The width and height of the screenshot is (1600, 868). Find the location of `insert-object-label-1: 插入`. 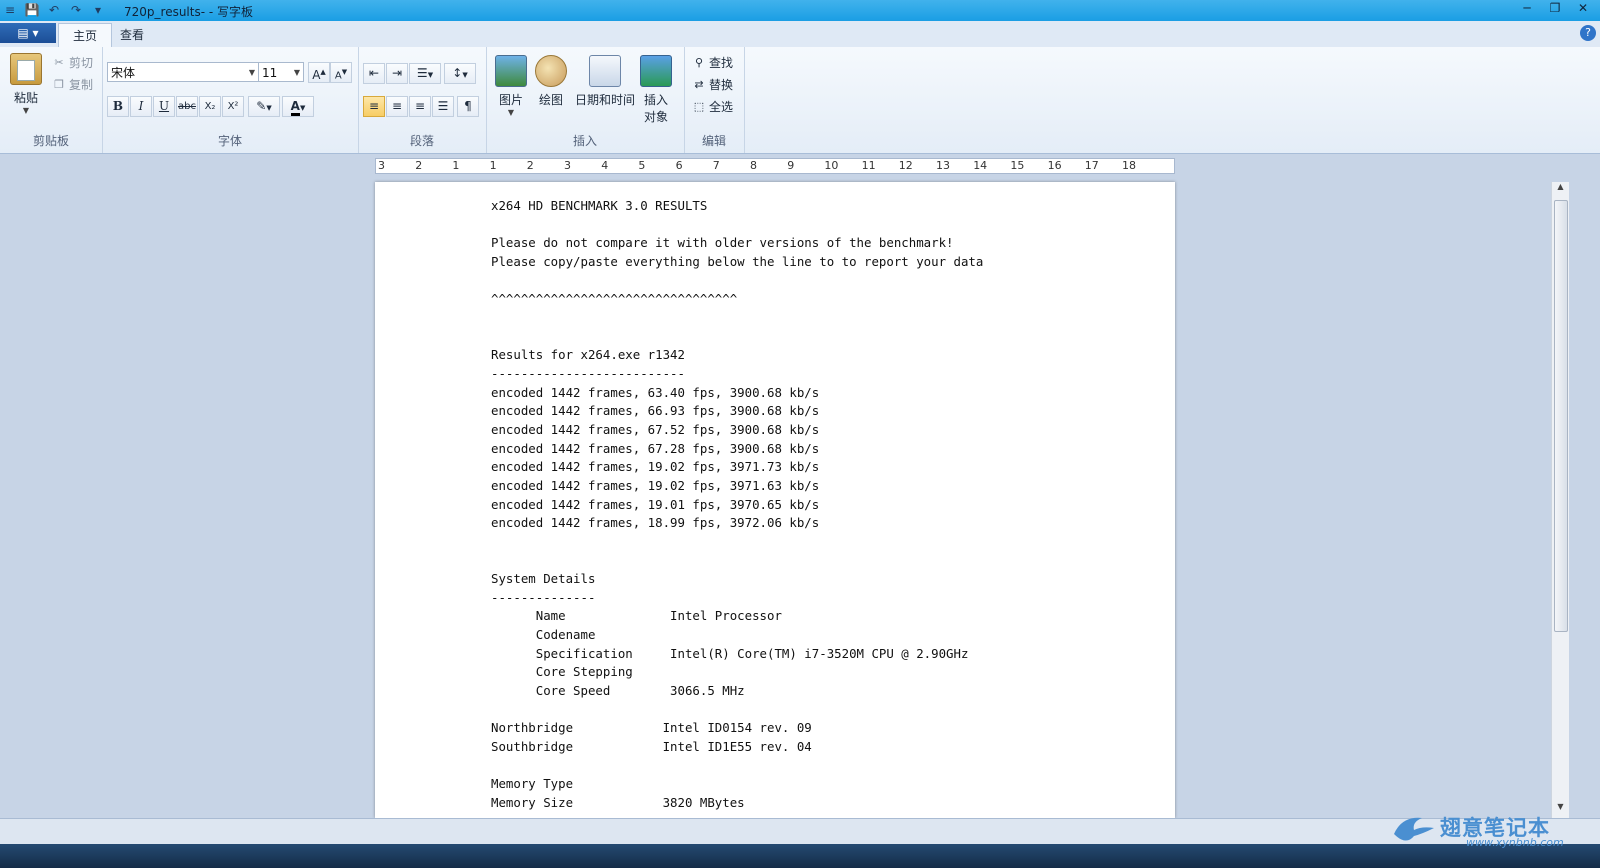

insert-object-label-1: 插入 is located at coordinates (655, 100).